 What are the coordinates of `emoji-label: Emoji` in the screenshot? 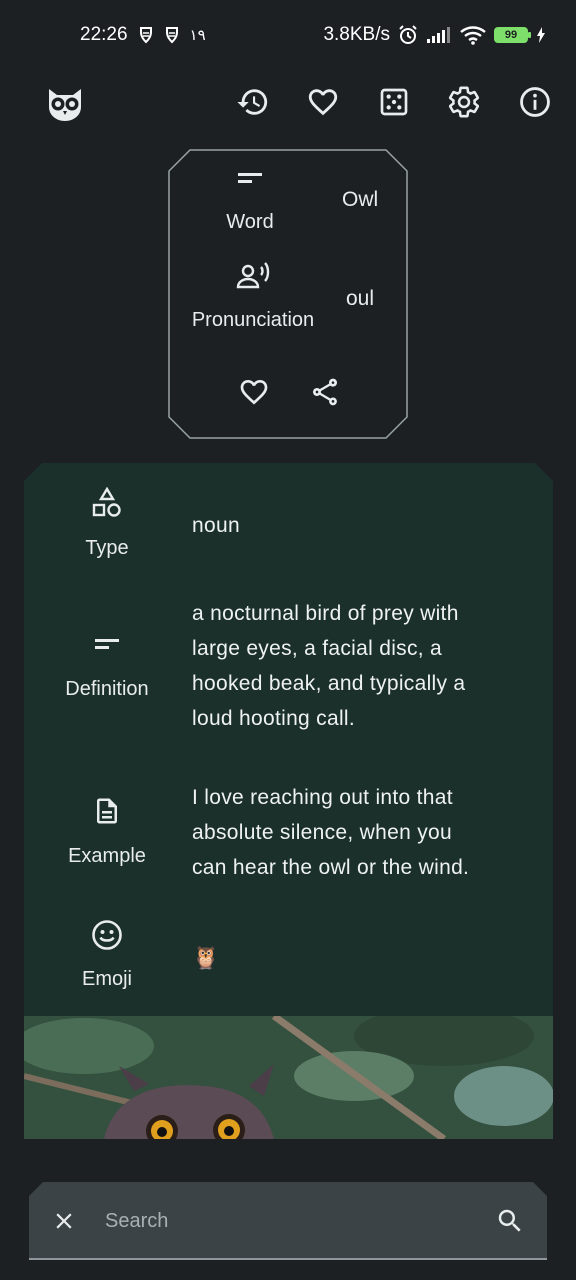 It's located at (106, 979).